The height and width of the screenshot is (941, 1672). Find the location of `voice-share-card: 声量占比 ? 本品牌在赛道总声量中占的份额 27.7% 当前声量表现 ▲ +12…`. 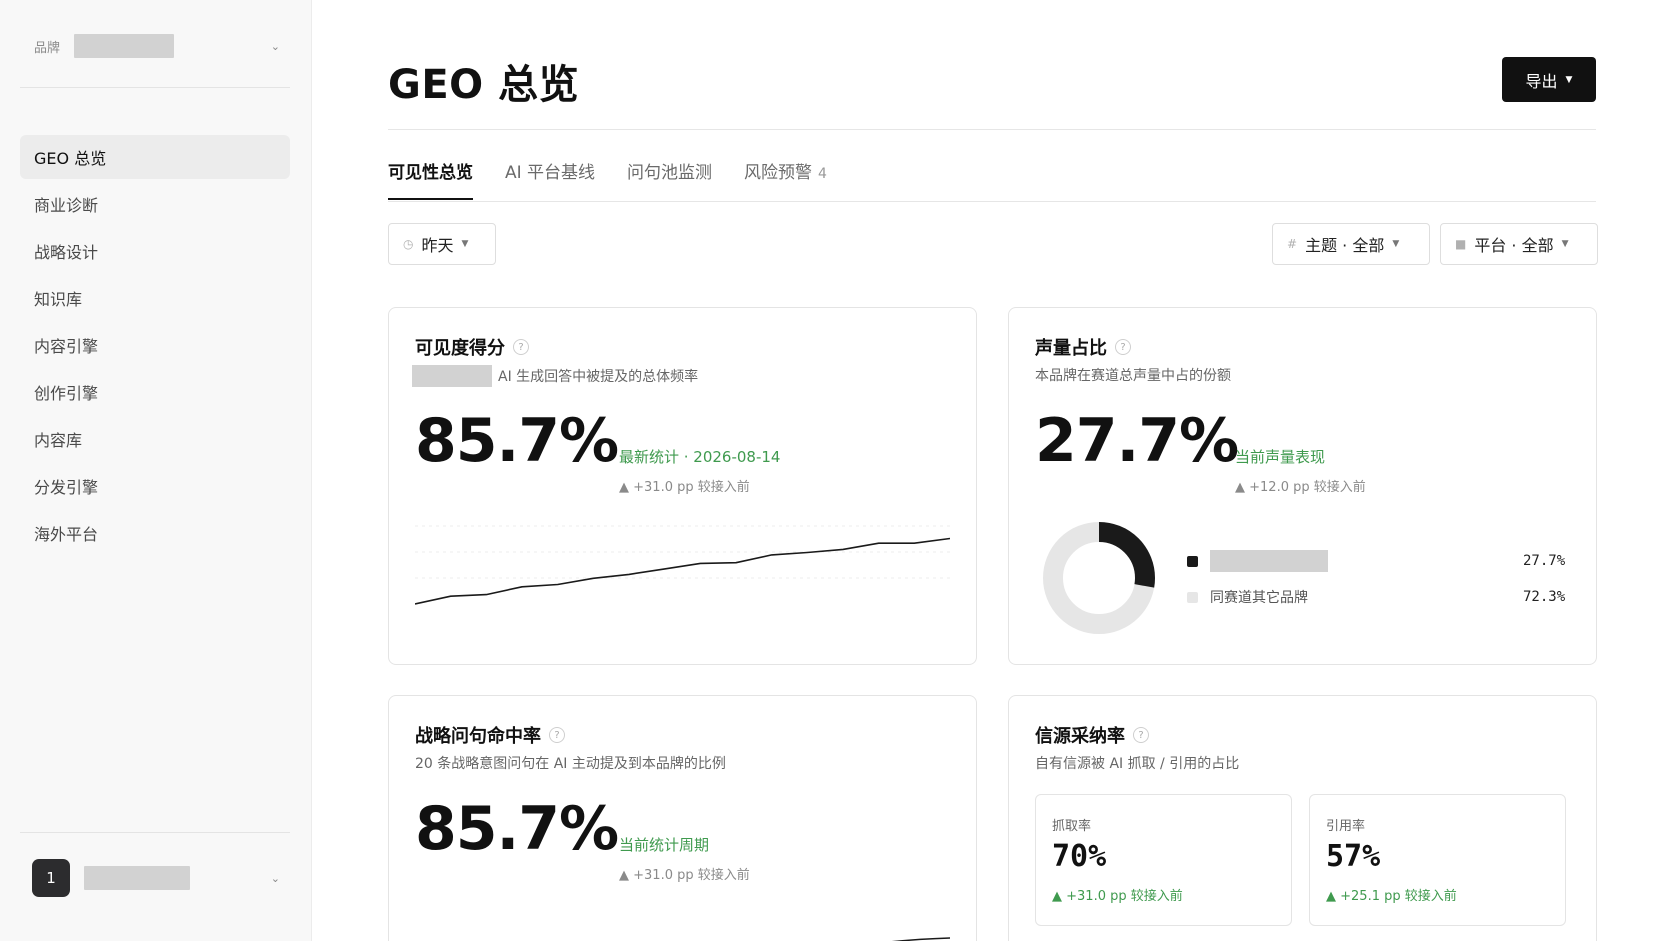

voice-share-card: 声量占比 ? 本品牌在赛道总声量中占的份额 27.7% 当前声量表现 ▲ +12… is located at coordinates (1302, 486).